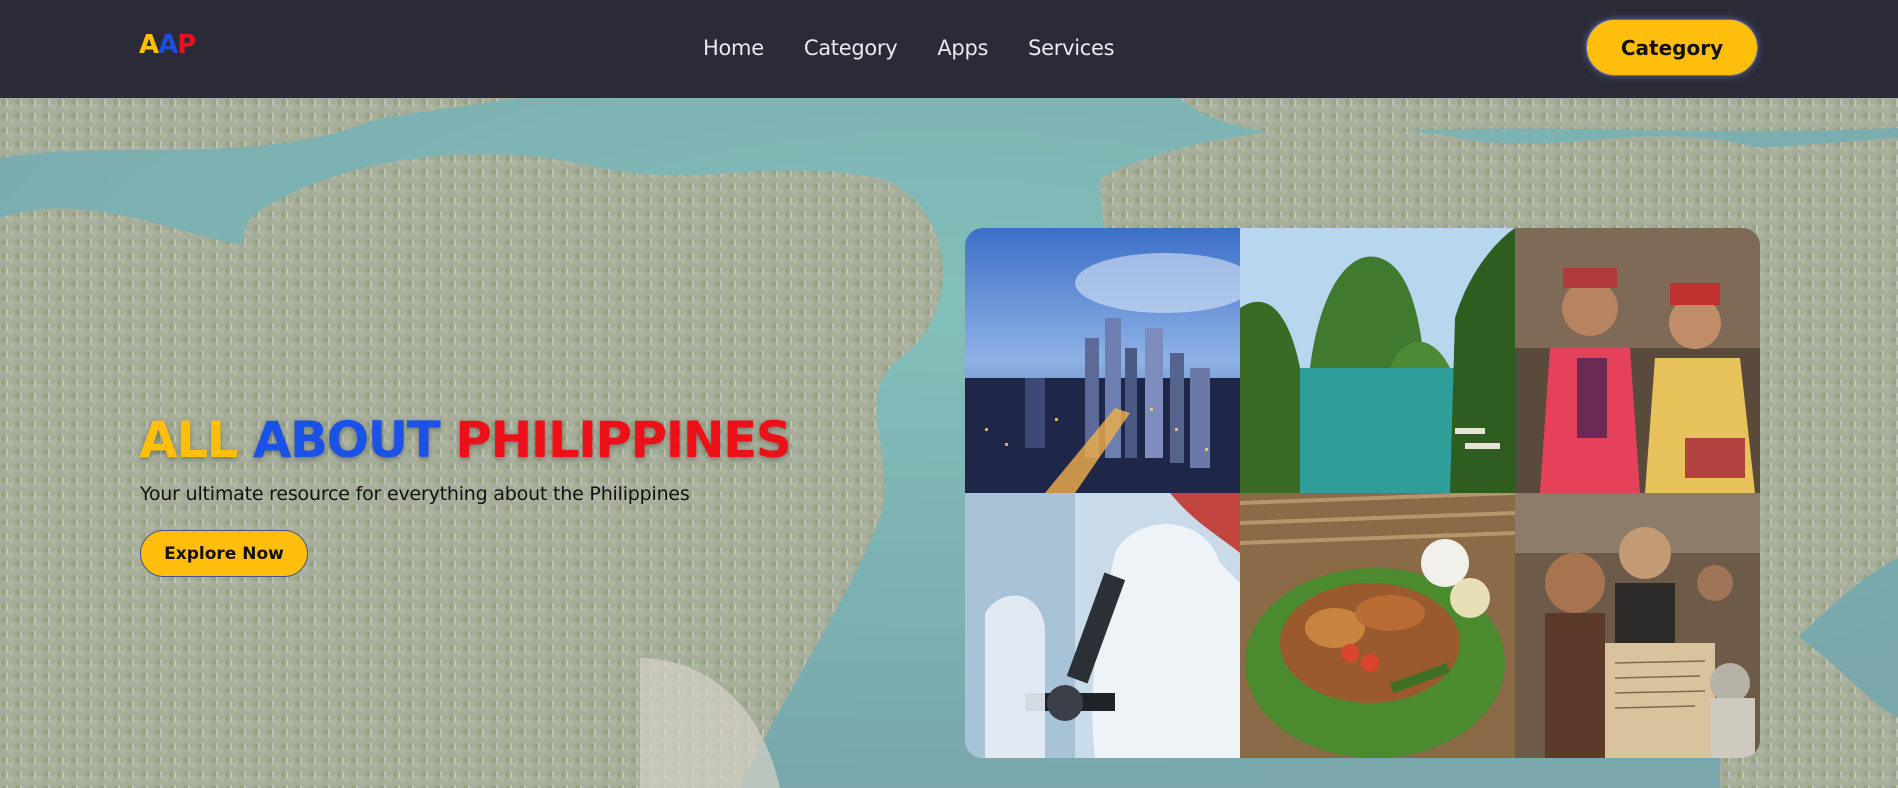 This screenshot has height=788, width=1898. I want to click on title-word-philippines: PHILIPPINES, so click(623, 440).